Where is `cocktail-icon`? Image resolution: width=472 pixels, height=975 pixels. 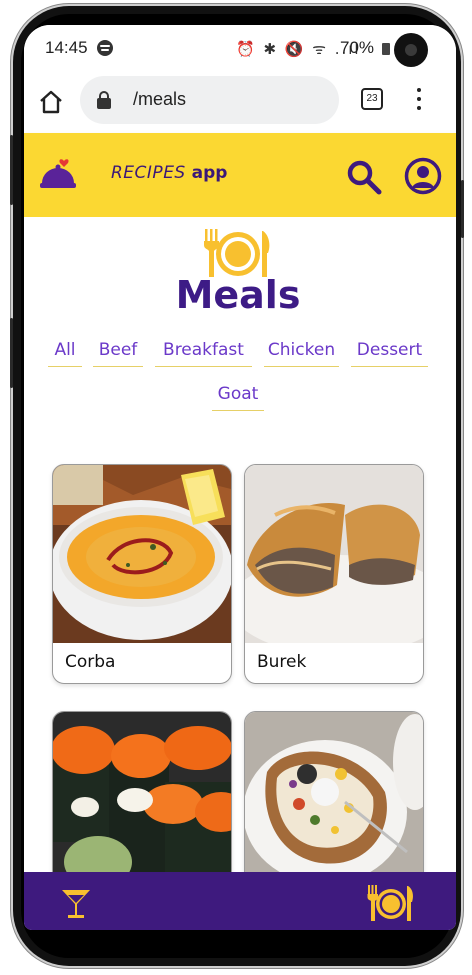 cocktail-icon is located at coordinates (76, 903).